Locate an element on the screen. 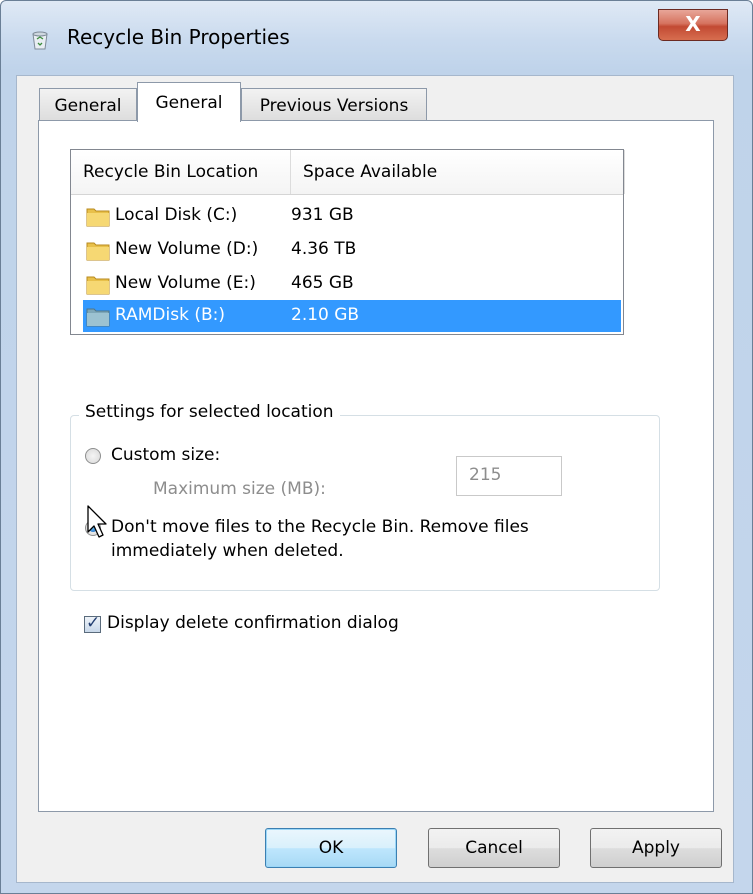 Image resolution: width=753 pixels, height=894 pixels. ok-button: OK is located at coordinates (331, 848).